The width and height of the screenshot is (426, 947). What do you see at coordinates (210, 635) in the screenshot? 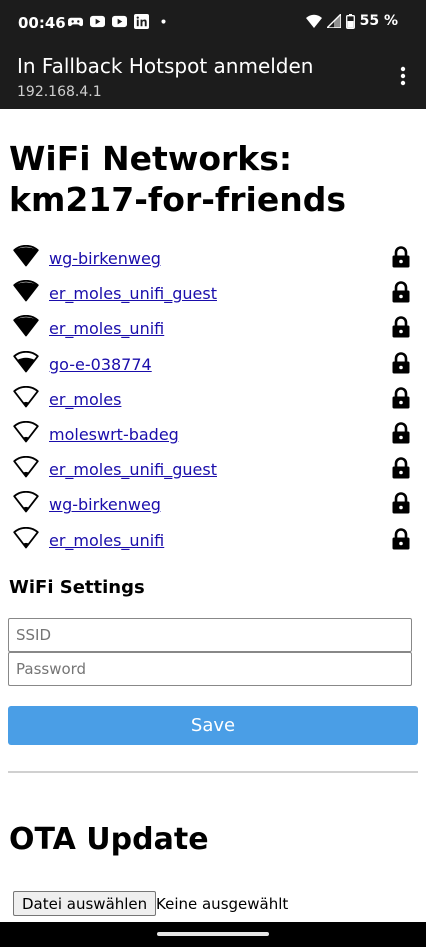
I see `ssid-input` at bounding box center [210, 635].